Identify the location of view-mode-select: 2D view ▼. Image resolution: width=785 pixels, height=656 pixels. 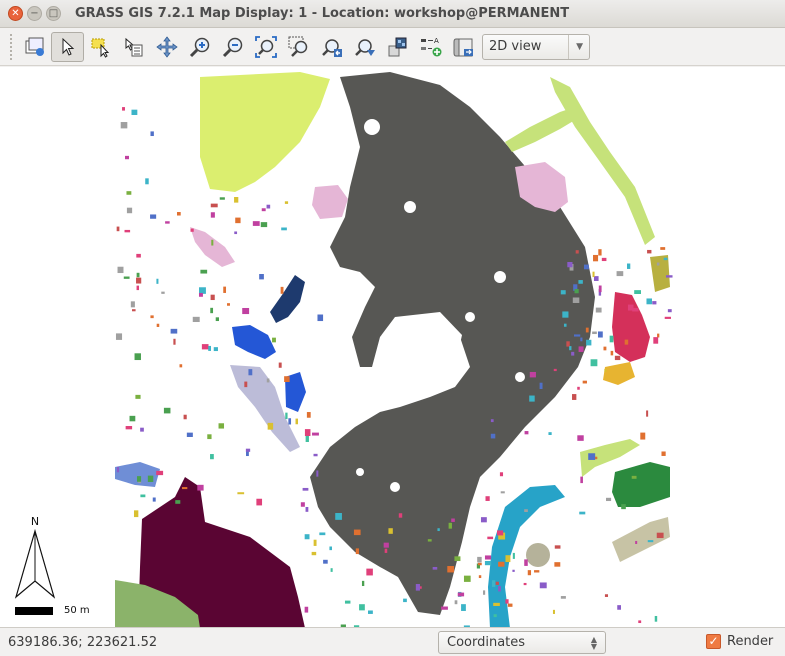
(536, 46).